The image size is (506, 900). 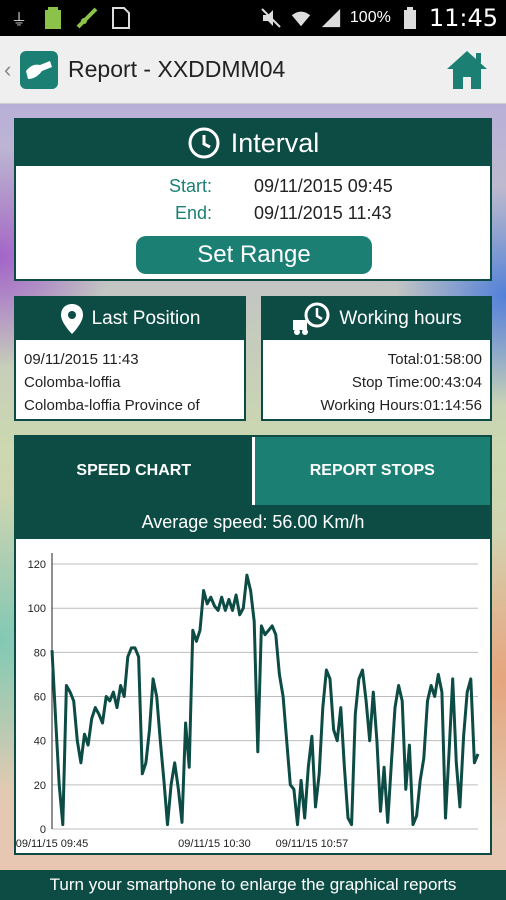 What do you see at coordinates (401, 405) in the screenshot?
I see `working-time: Working Hours:01:14:56` at bounding box center [401, 405].